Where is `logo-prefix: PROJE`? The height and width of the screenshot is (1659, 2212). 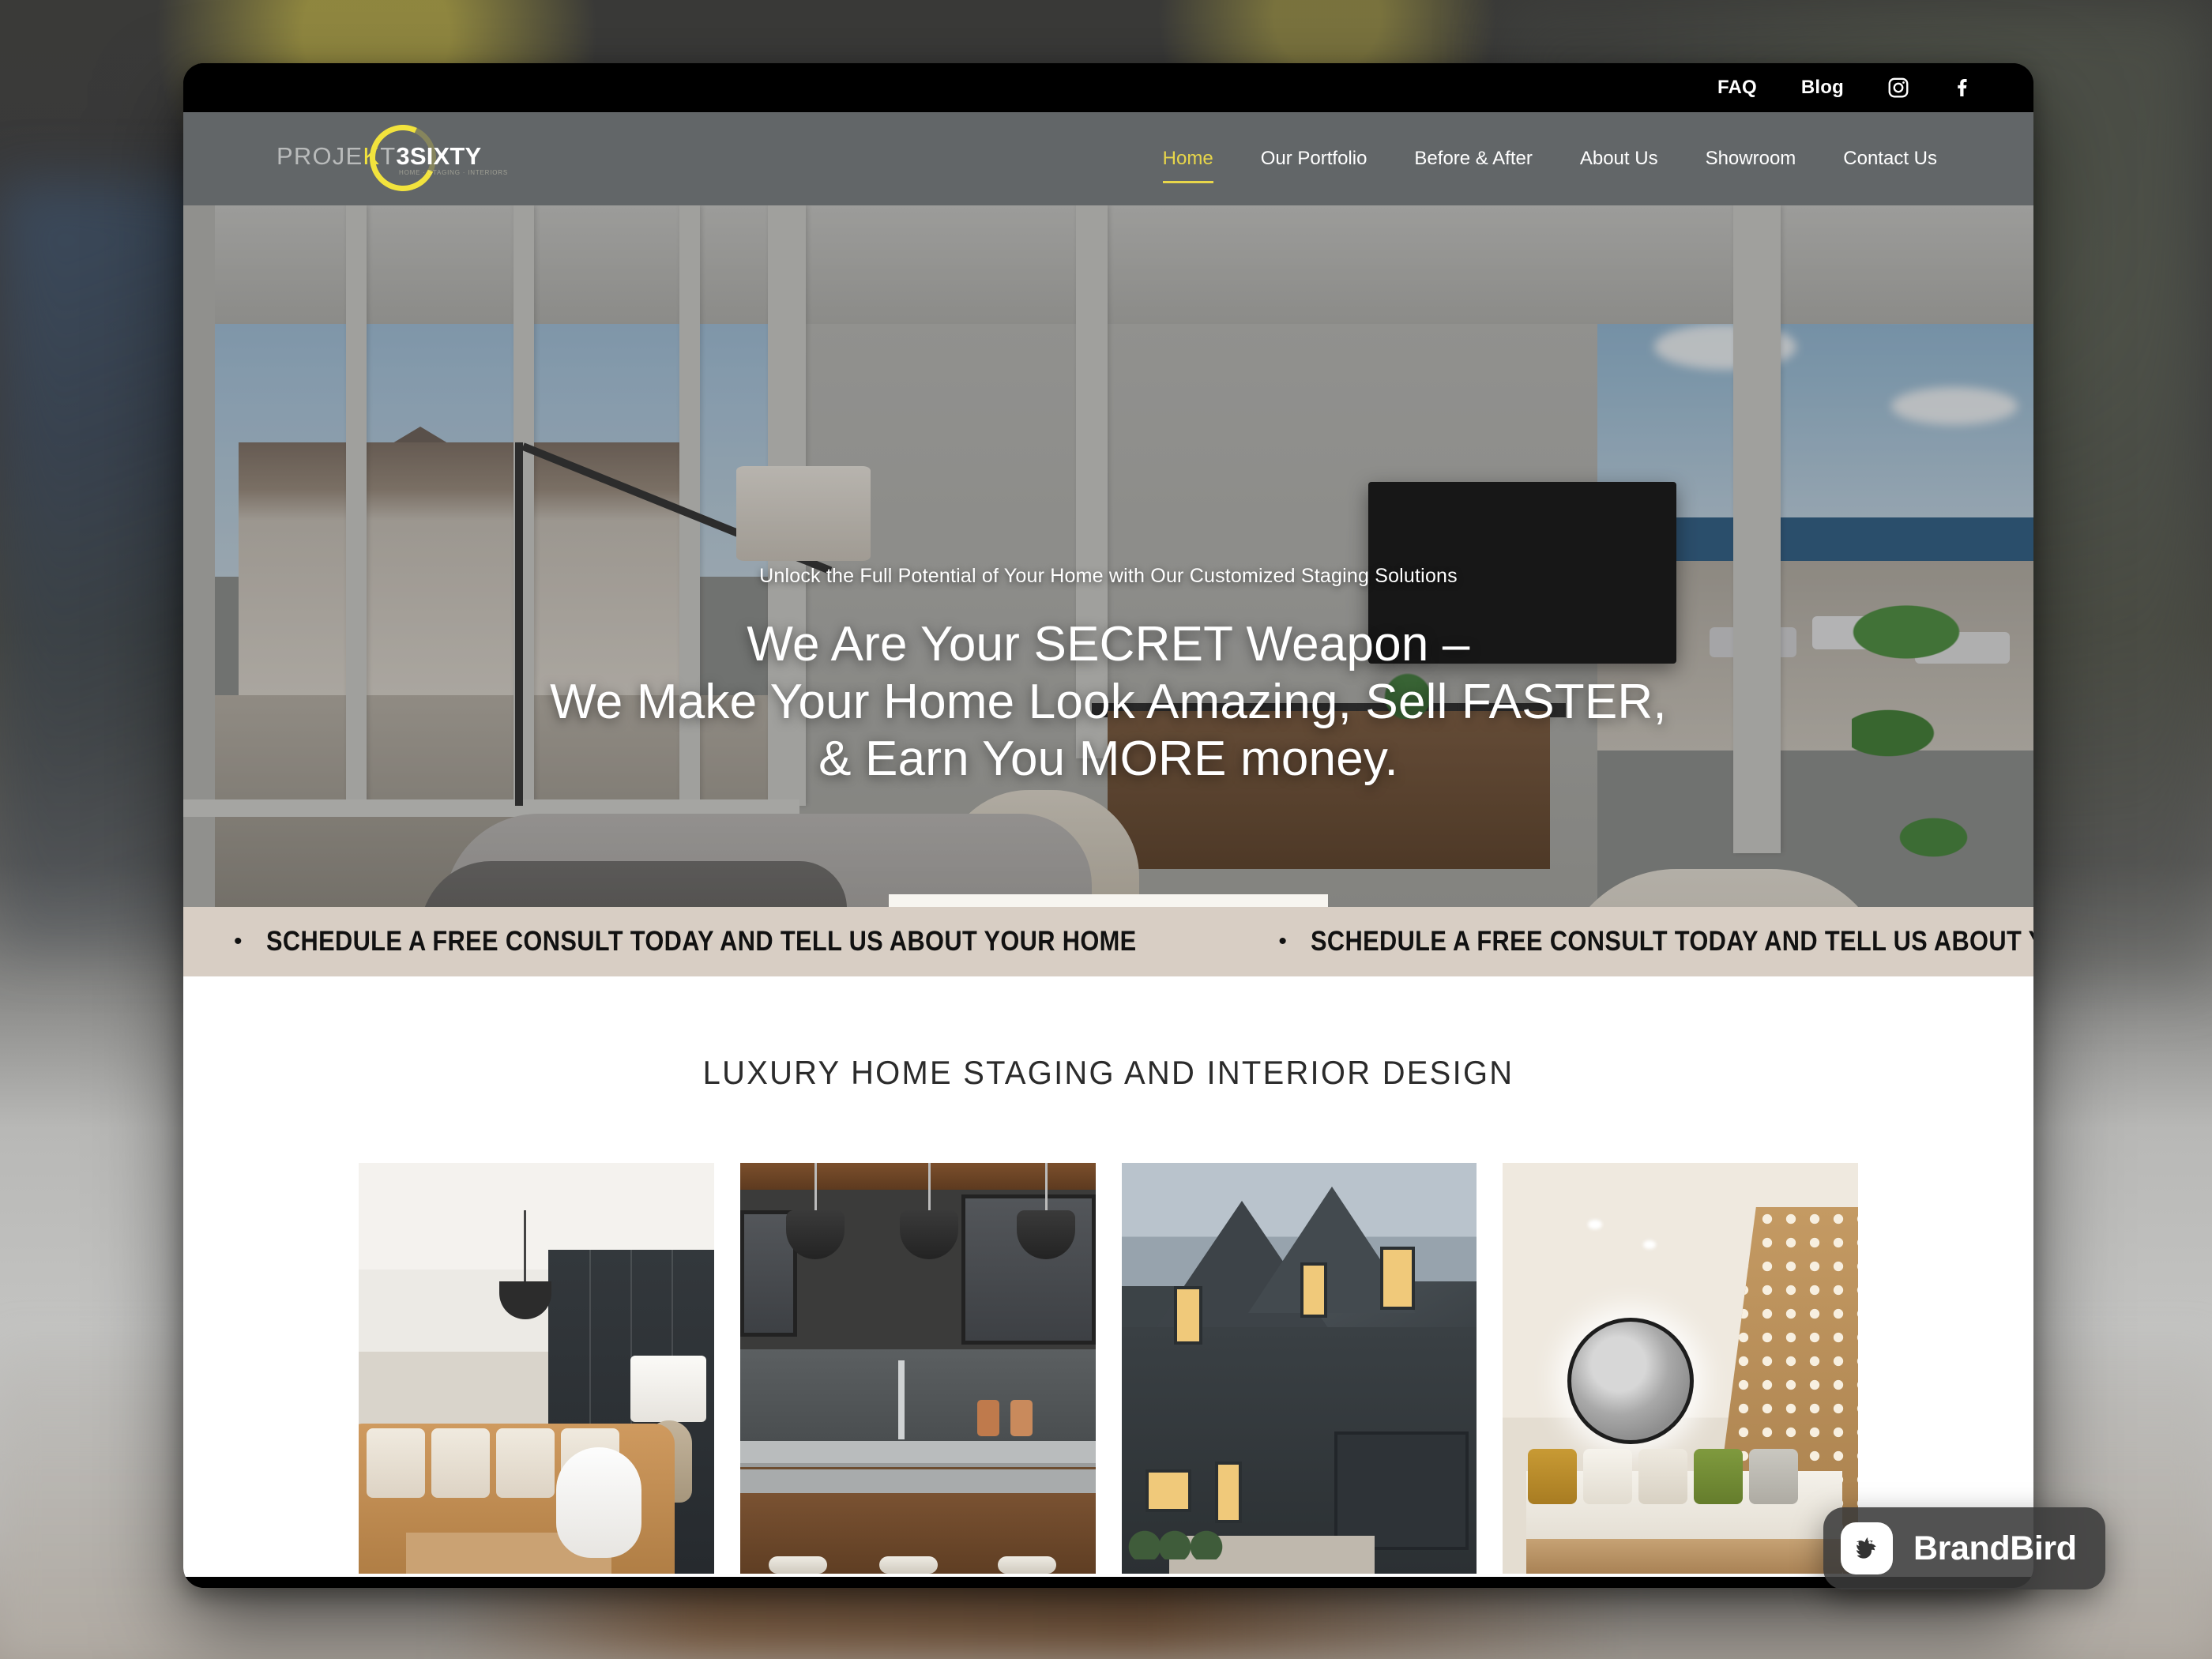 logo-prefix: PROJE is located at coordinates (319, 156).